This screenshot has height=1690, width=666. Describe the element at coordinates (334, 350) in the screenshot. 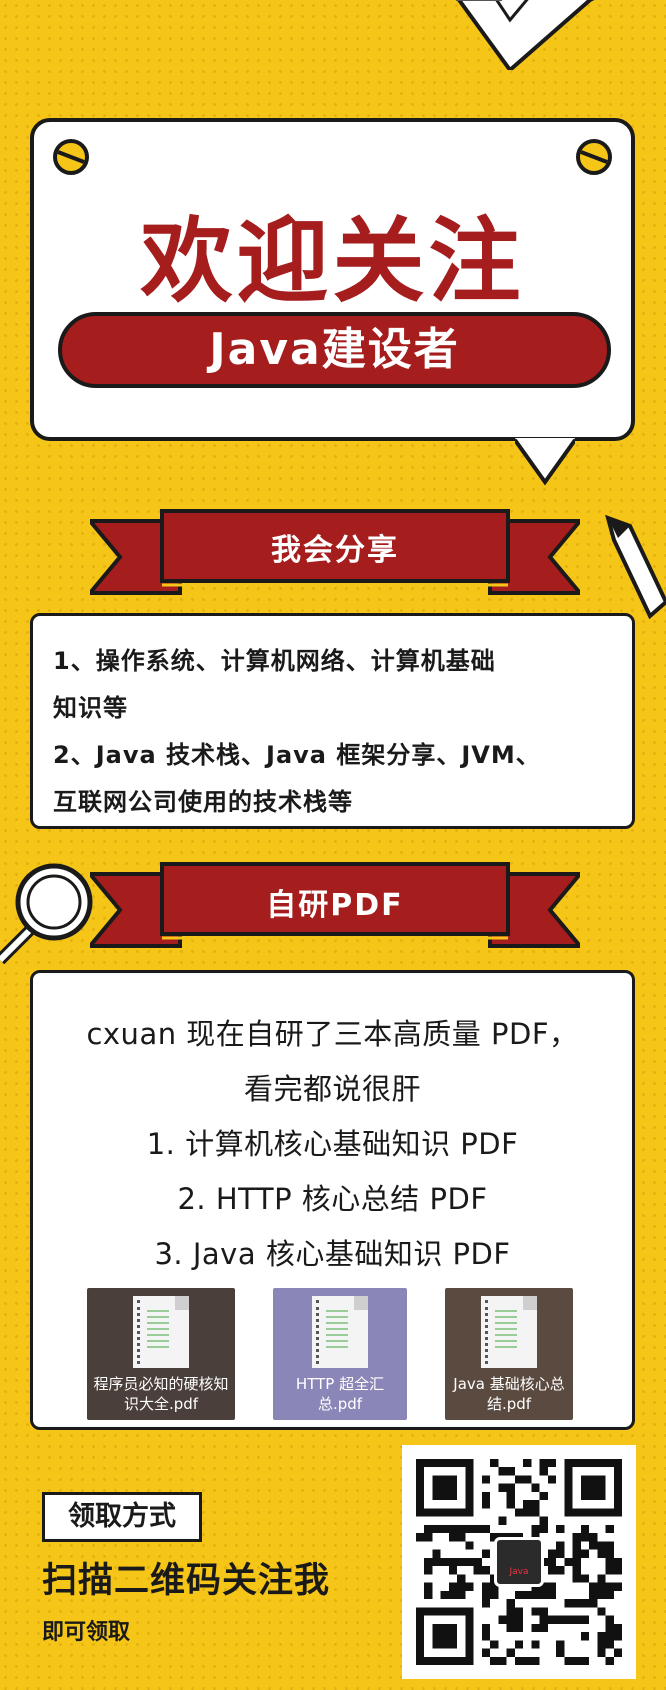

I see `account-name: Java建设者` at that location.